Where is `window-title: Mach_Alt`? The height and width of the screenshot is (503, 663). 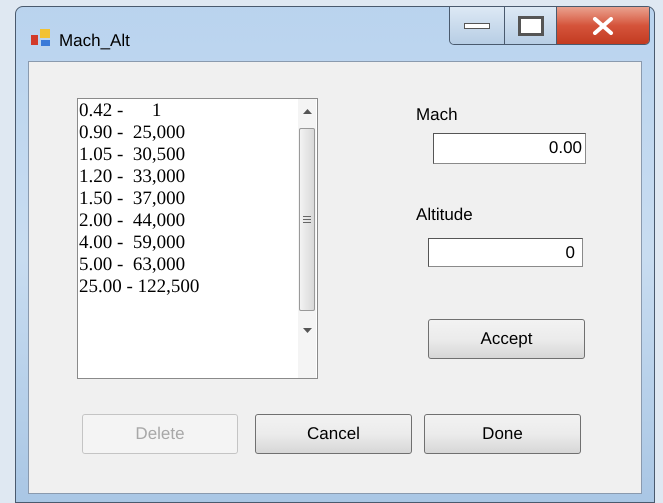
window-title: Mach_Alt is located at coordinates (94, 41).